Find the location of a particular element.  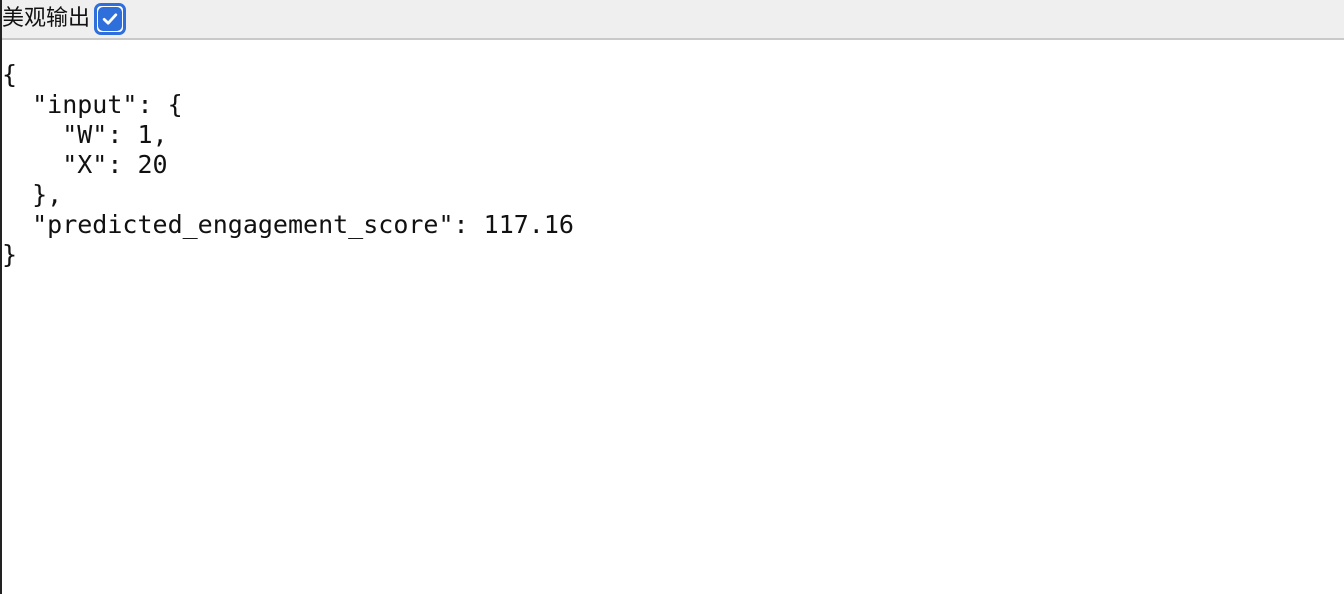

pretty-output-checkbox is located at coordinates (110, 19).